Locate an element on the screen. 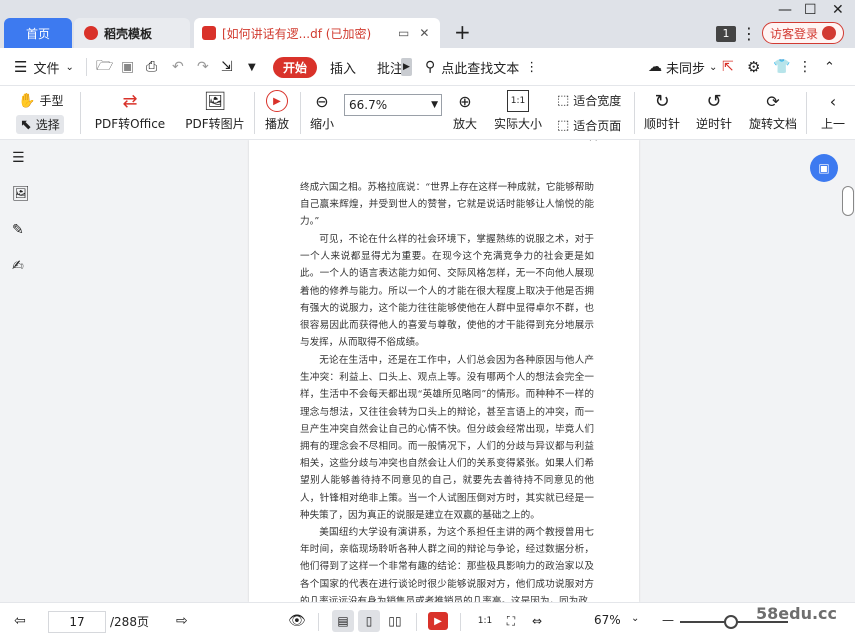  actual-size-status-button: 1:1 is located at coordinates (485, 621).